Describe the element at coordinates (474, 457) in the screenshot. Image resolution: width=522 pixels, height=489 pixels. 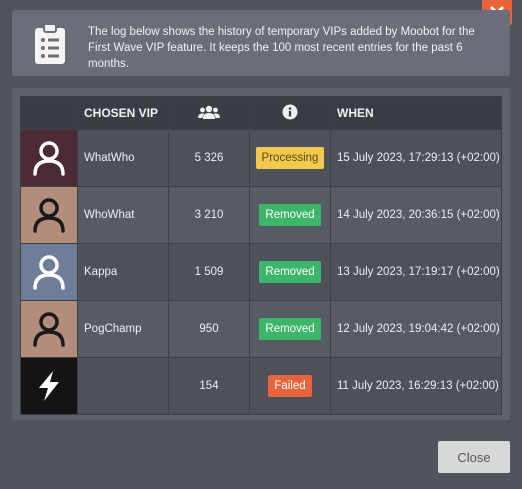
I see `close-button: Close` at that location.